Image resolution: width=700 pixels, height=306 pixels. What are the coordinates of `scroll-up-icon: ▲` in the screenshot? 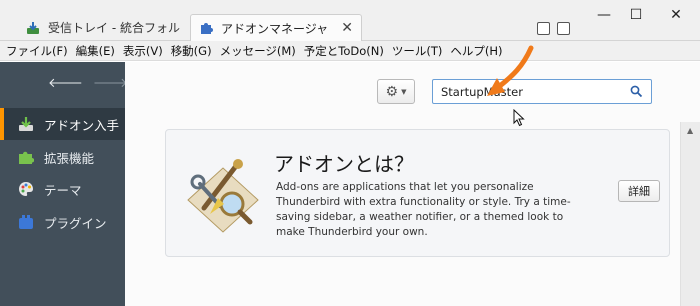 It's located at (690, 130).